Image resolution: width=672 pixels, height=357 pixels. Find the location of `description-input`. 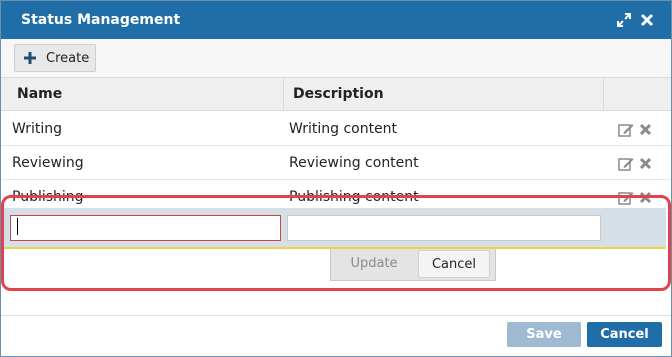

description-input is located at coordinates (444, 228).